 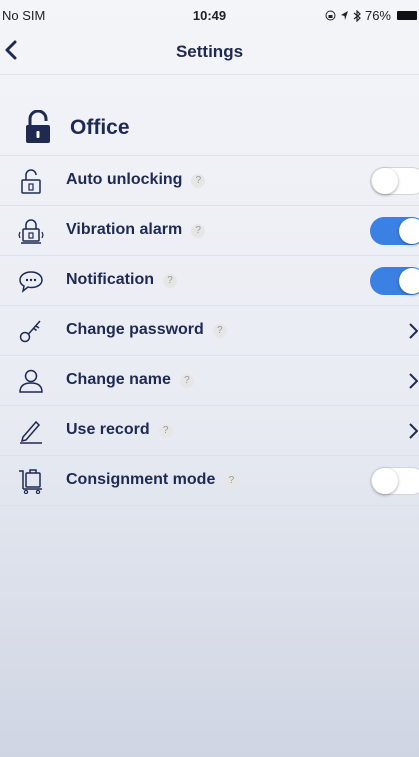 What do you see at coordinates (38, 126) in the screenshot?
I see `lock-icon` at bounding box center [38, 126].